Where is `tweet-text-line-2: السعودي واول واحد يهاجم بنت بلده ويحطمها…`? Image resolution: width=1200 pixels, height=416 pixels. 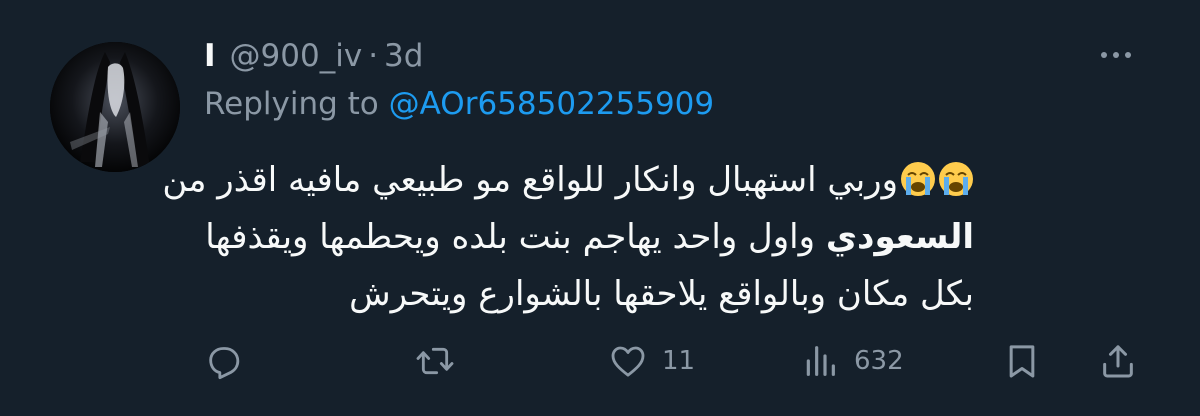 tweet-text-line-2: السعودي واول واحد يهاجم بنت بلده ويحطمها… is located at coordinates (589, 237).